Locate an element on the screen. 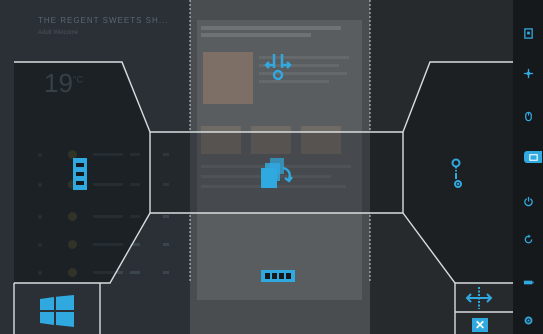 The height and width of the screenshot is (334, 543). app-subheader: Adult Welcome is located at coordinates (58, 33).